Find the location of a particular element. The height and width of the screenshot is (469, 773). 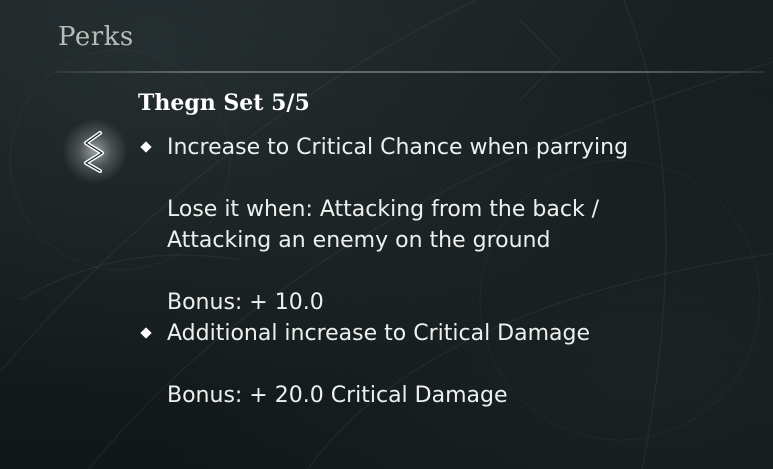

perks-header-title: Perks is located at coordinates (96, 37).